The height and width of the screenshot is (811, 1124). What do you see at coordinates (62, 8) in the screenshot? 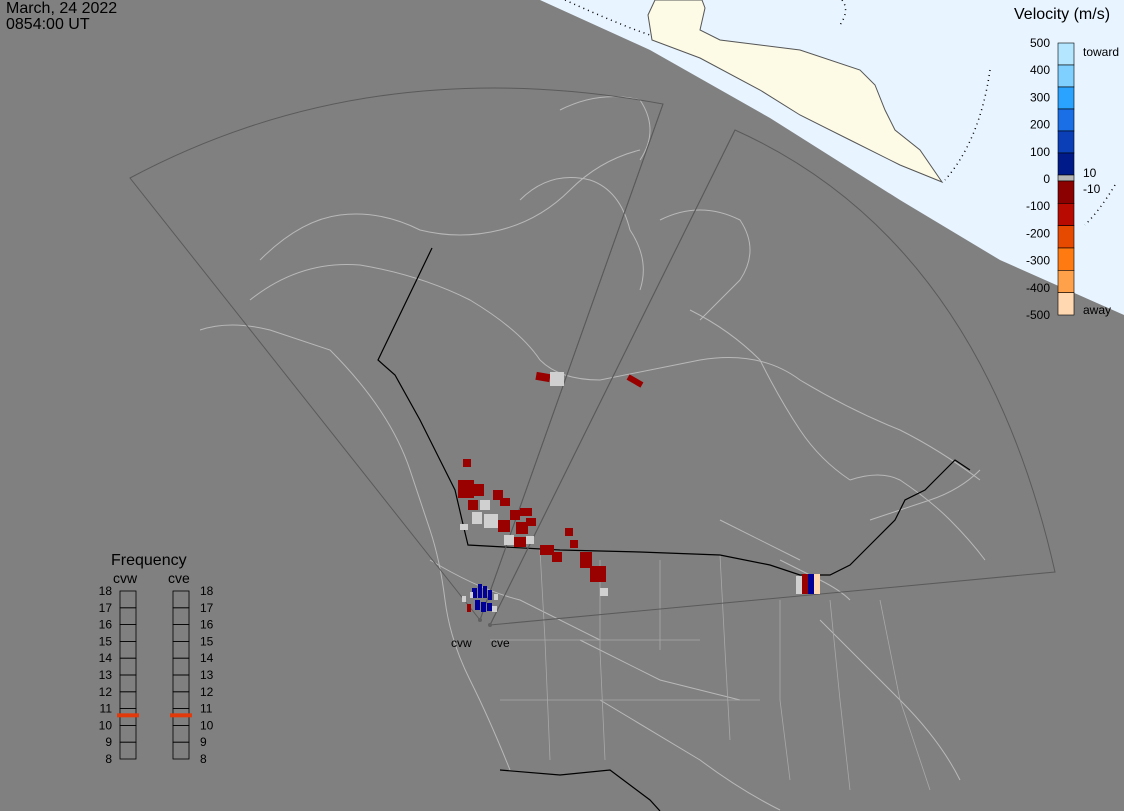
I see `date-label: March, 24 2022` at bounding box center [62, 8].